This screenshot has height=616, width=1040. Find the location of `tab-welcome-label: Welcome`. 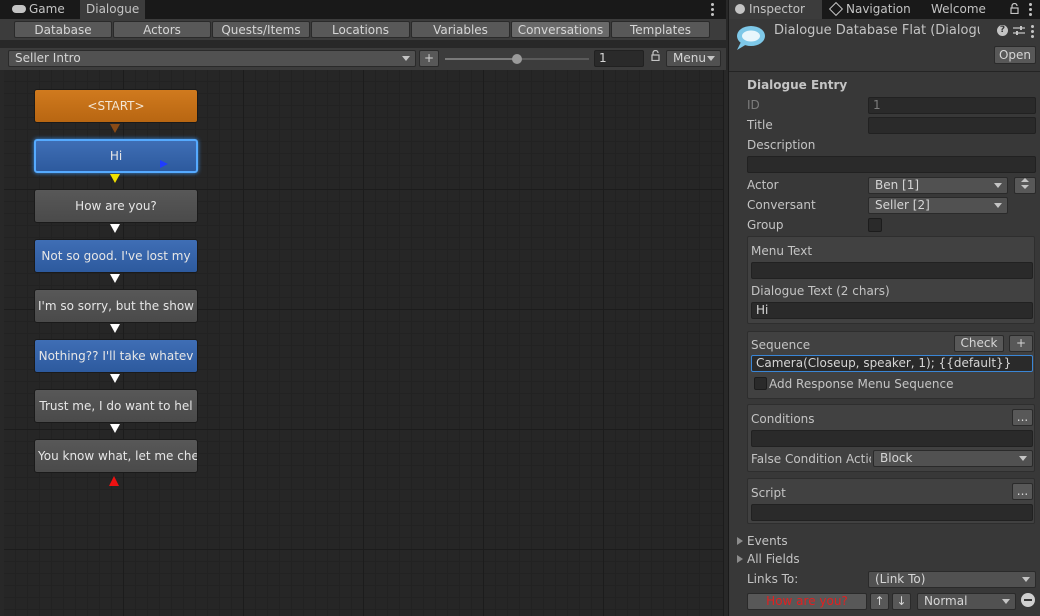

tab-welcome-label: Welcome is located at coordinates (958, 9).